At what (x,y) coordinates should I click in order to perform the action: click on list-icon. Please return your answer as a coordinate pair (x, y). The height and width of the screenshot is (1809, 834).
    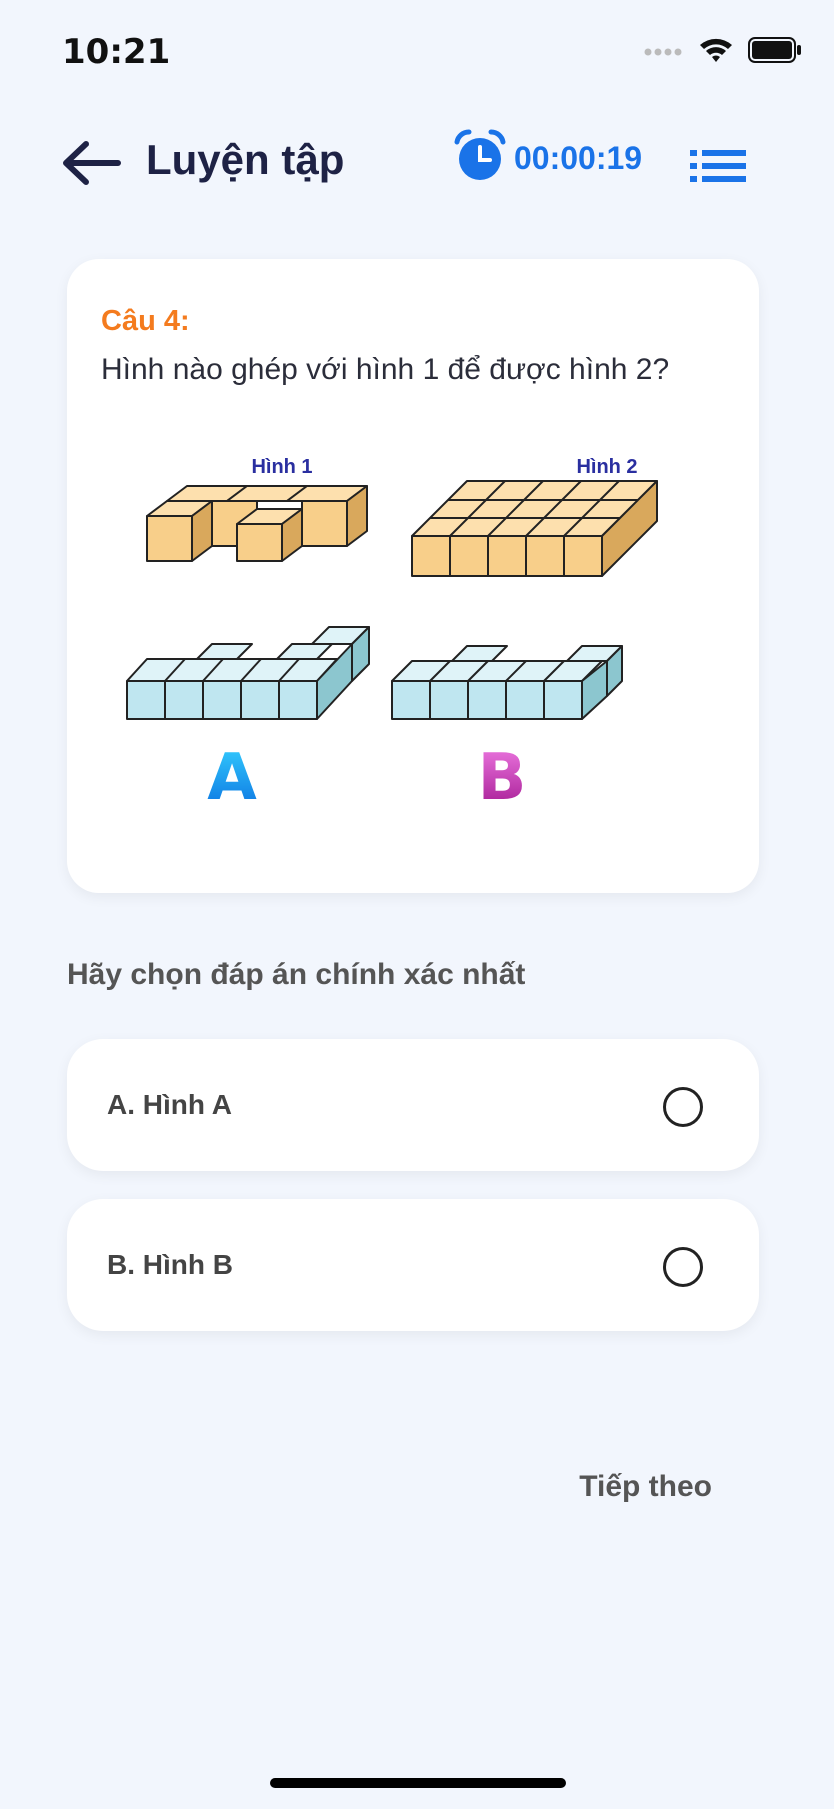
    Looking at the image, I should click on (718, 170).